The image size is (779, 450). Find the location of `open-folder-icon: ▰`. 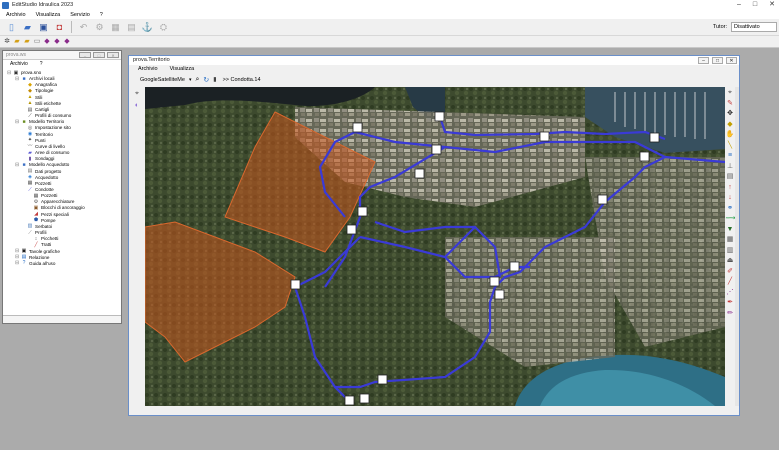

open-folder-icon: ▰ is located at coordinates (27, 27).